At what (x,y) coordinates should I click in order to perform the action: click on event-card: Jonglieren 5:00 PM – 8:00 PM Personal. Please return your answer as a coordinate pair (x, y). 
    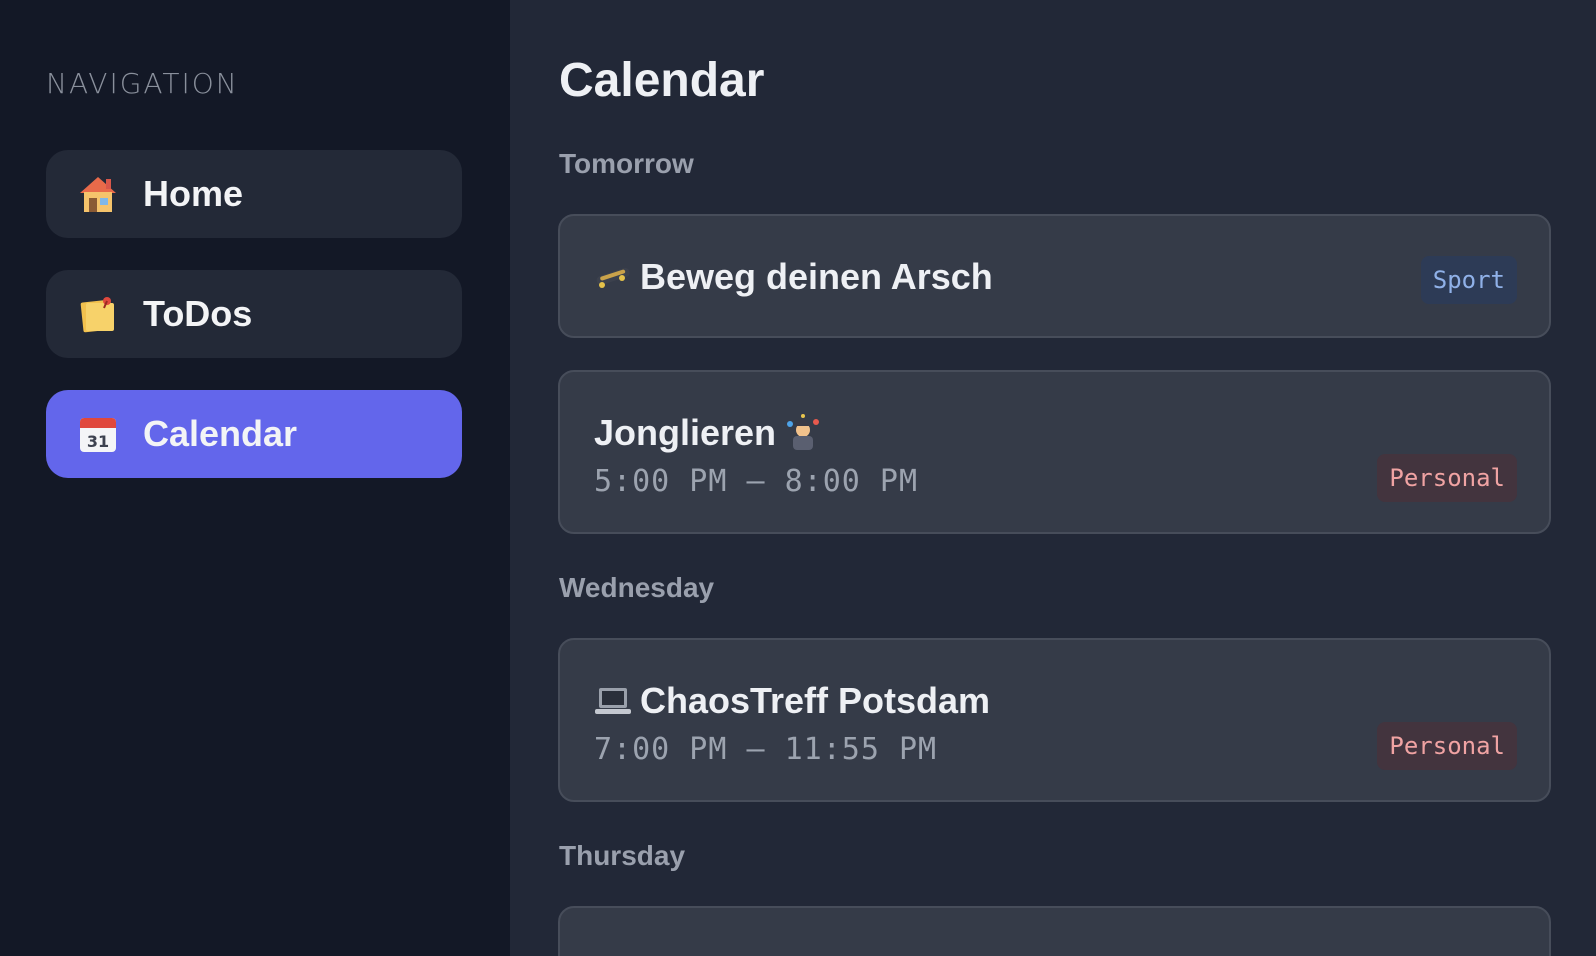
    Looking at the image, I should click on (1054, 452).